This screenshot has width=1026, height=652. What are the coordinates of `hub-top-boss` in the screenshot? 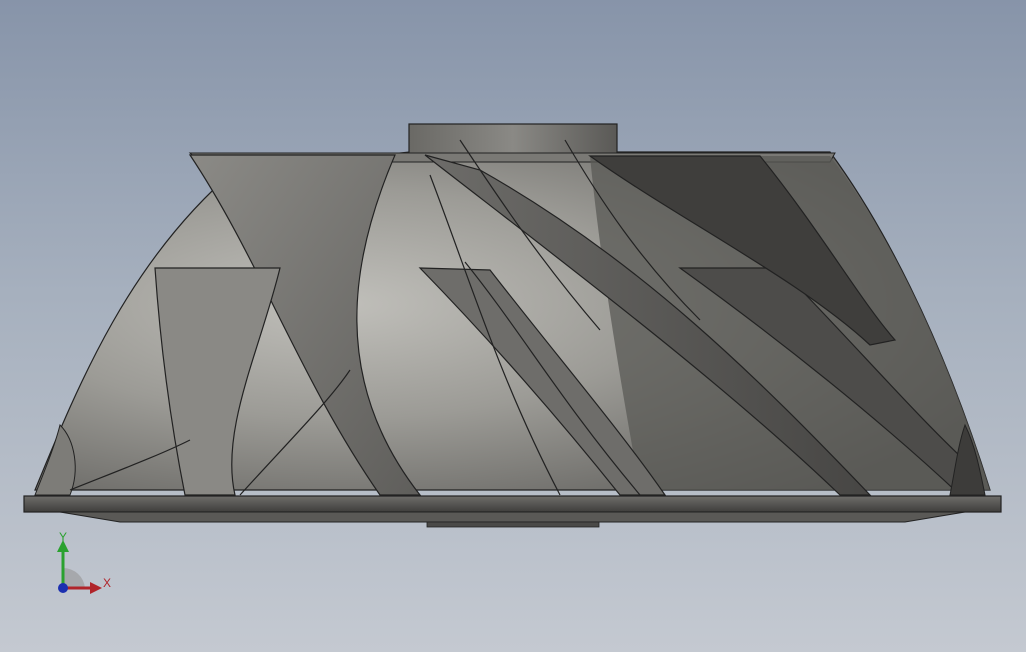 It's located at (513, 140).